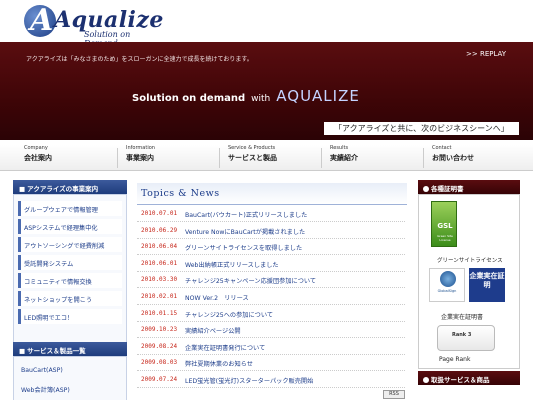 The width and height of the screenshot is (533, 400). Describe the element at coordinates (271, 330) in the screenshot. I see `topic-row: 2009.10.23 実績紹介ページ公開` at that location.